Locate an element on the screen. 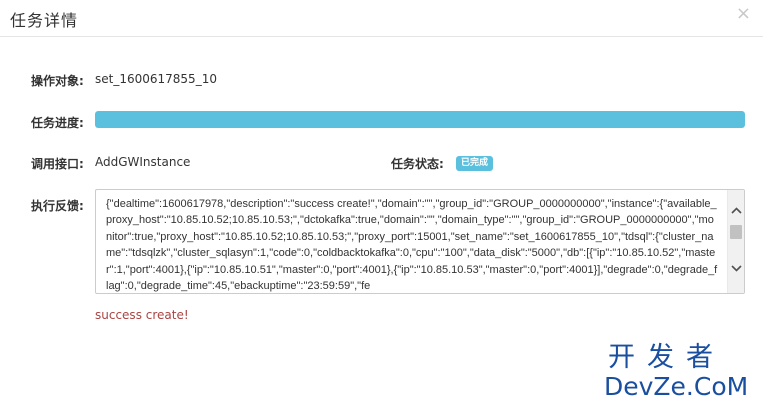  progress-fill is located at coordinates (420, 119).